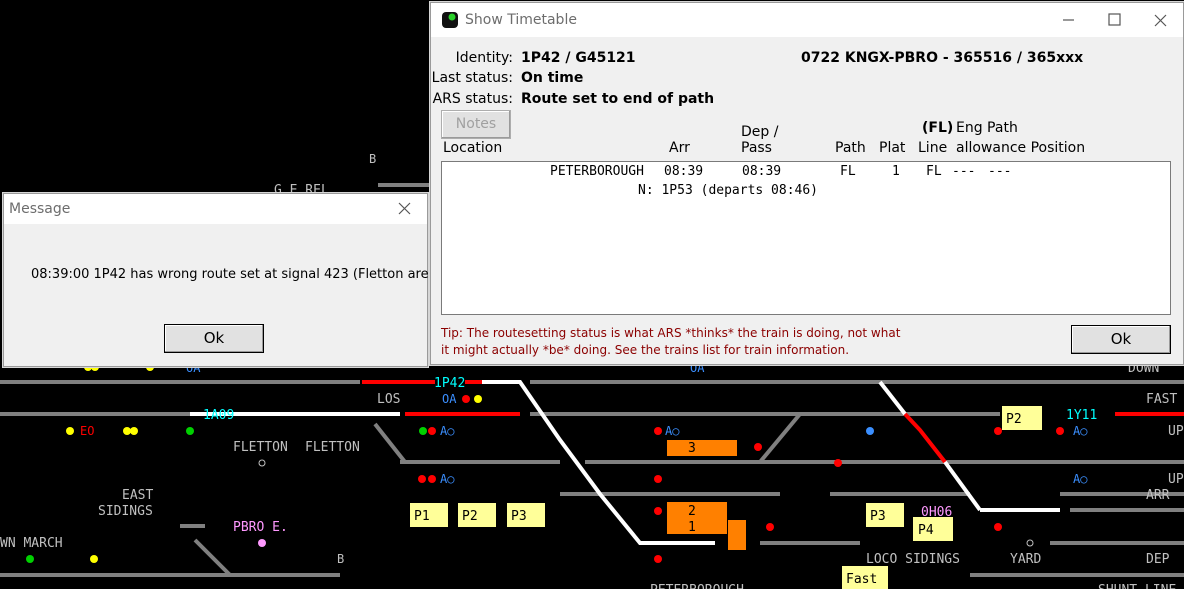 Image resolution: width=1184 pixels, height=589 pixels. Describe the element at coordinates (684, 171) in the screenshot. I see `row-arr: 08:39` at that location.